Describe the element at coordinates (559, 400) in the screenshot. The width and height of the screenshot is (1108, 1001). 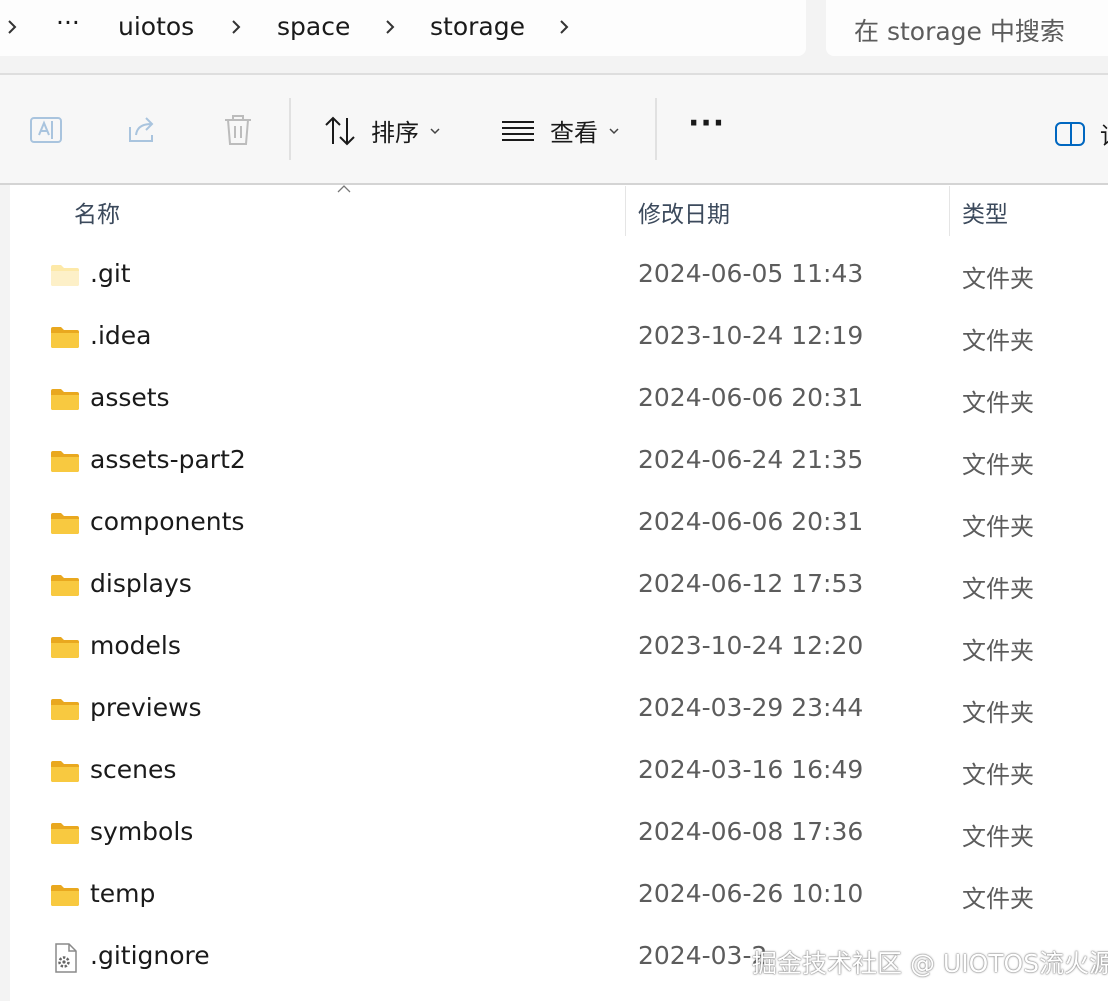
I see `file-row: assets 2024-06-06 20:31 文件夹` at that location.